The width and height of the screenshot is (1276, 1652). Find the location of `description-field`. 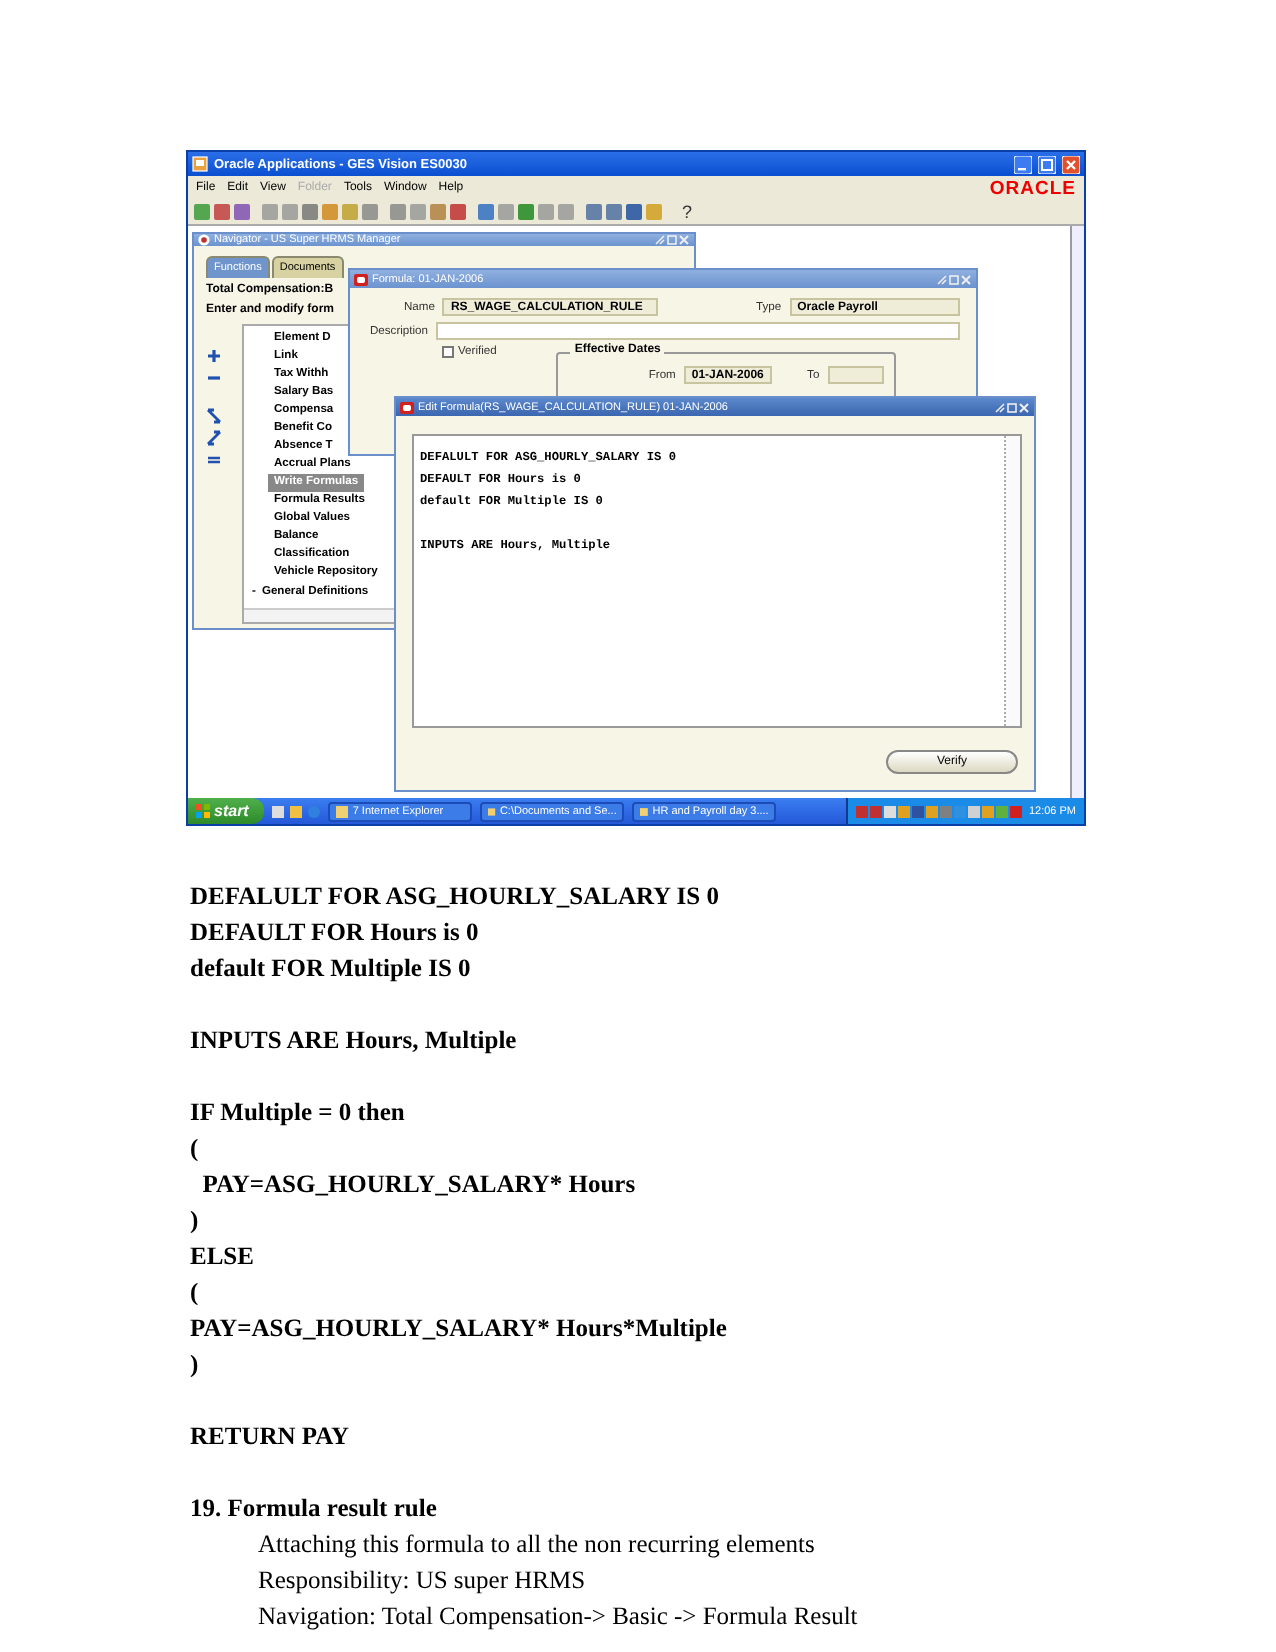

description-field is located at coordinates (698, 331).